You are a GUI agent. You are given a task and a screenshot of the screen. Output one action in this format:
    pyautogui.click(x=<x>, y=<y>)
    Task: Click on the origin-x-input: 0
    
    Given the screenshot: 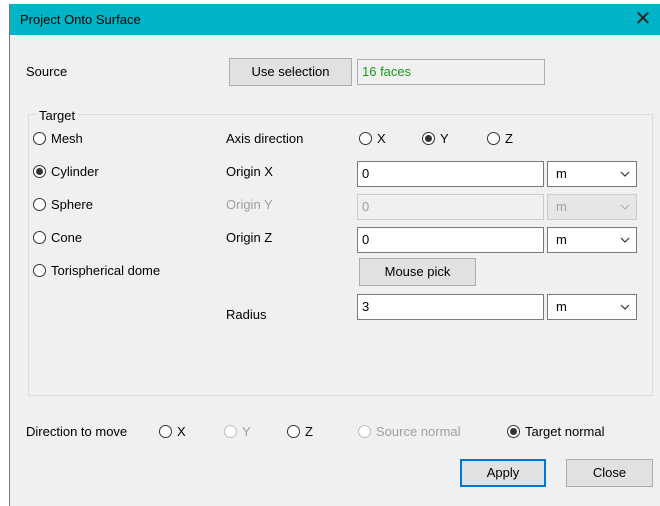 What is the action you would take?
    pyautogui.click(x=450, y=174)
    